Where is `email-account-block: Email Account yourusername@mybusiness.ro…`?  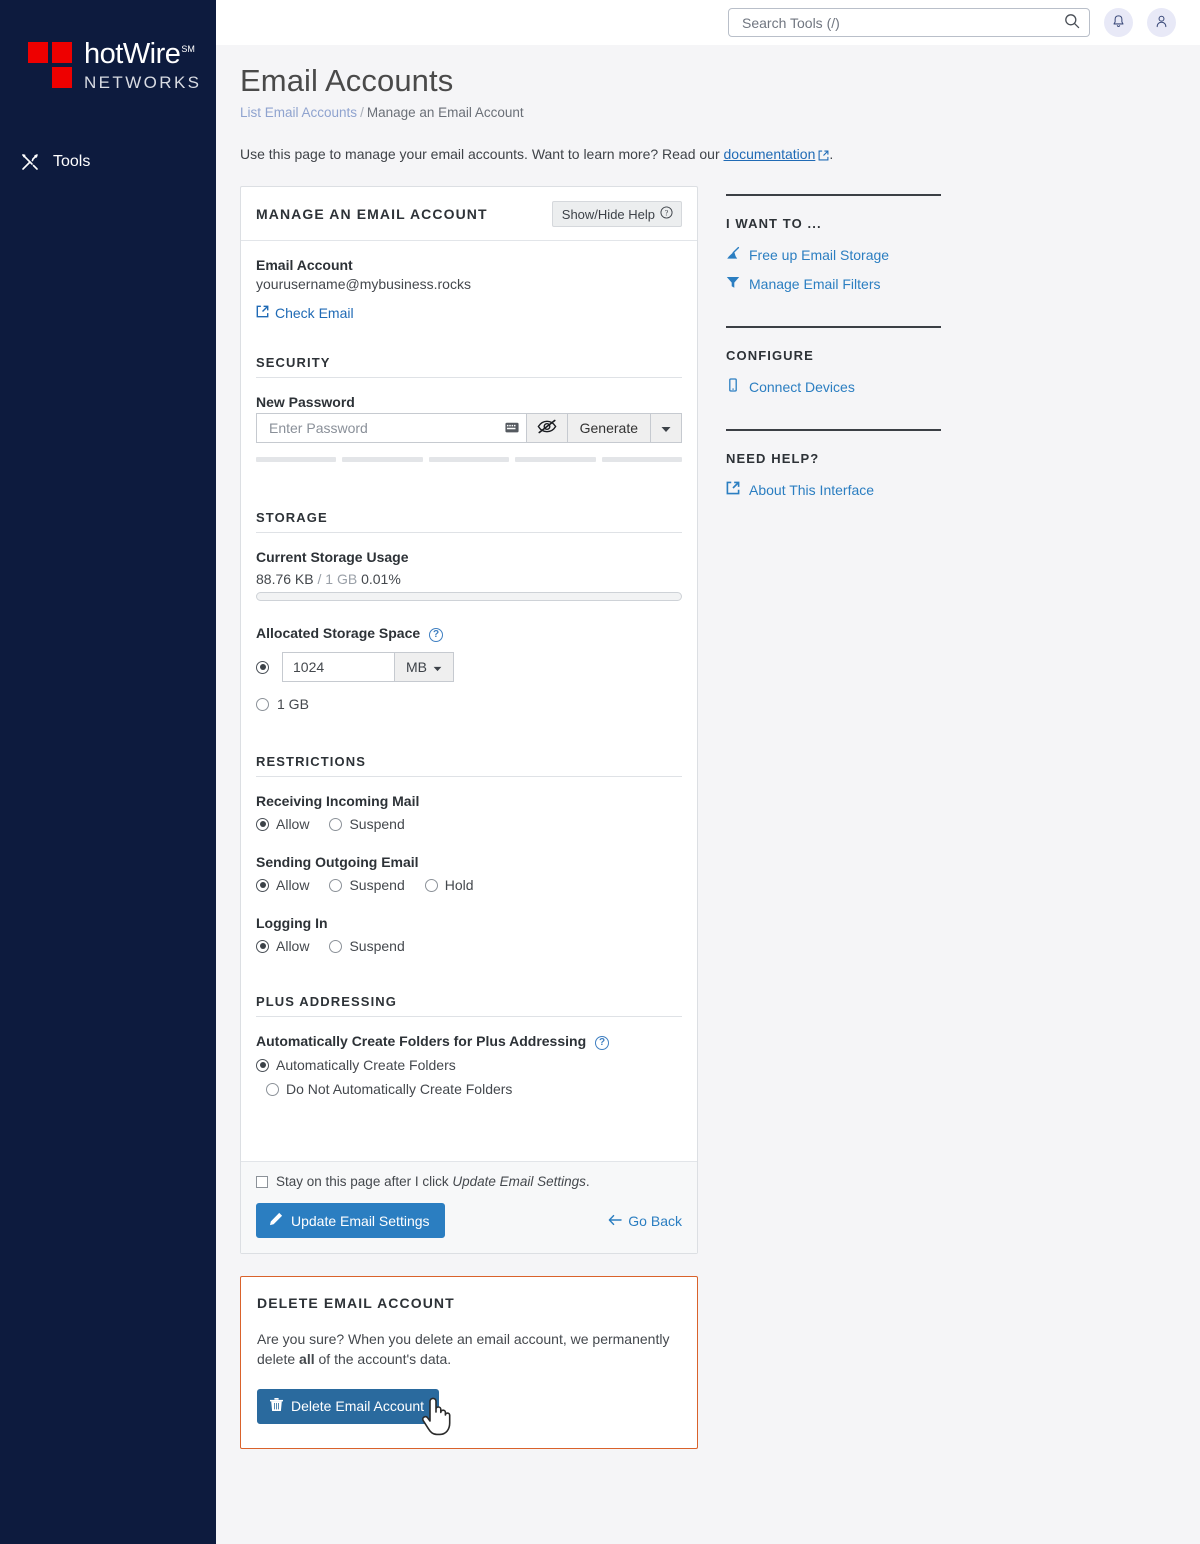 email-account-block: Email Account yourusername@mybusiness.ro… is located at coordinates (469, 289).